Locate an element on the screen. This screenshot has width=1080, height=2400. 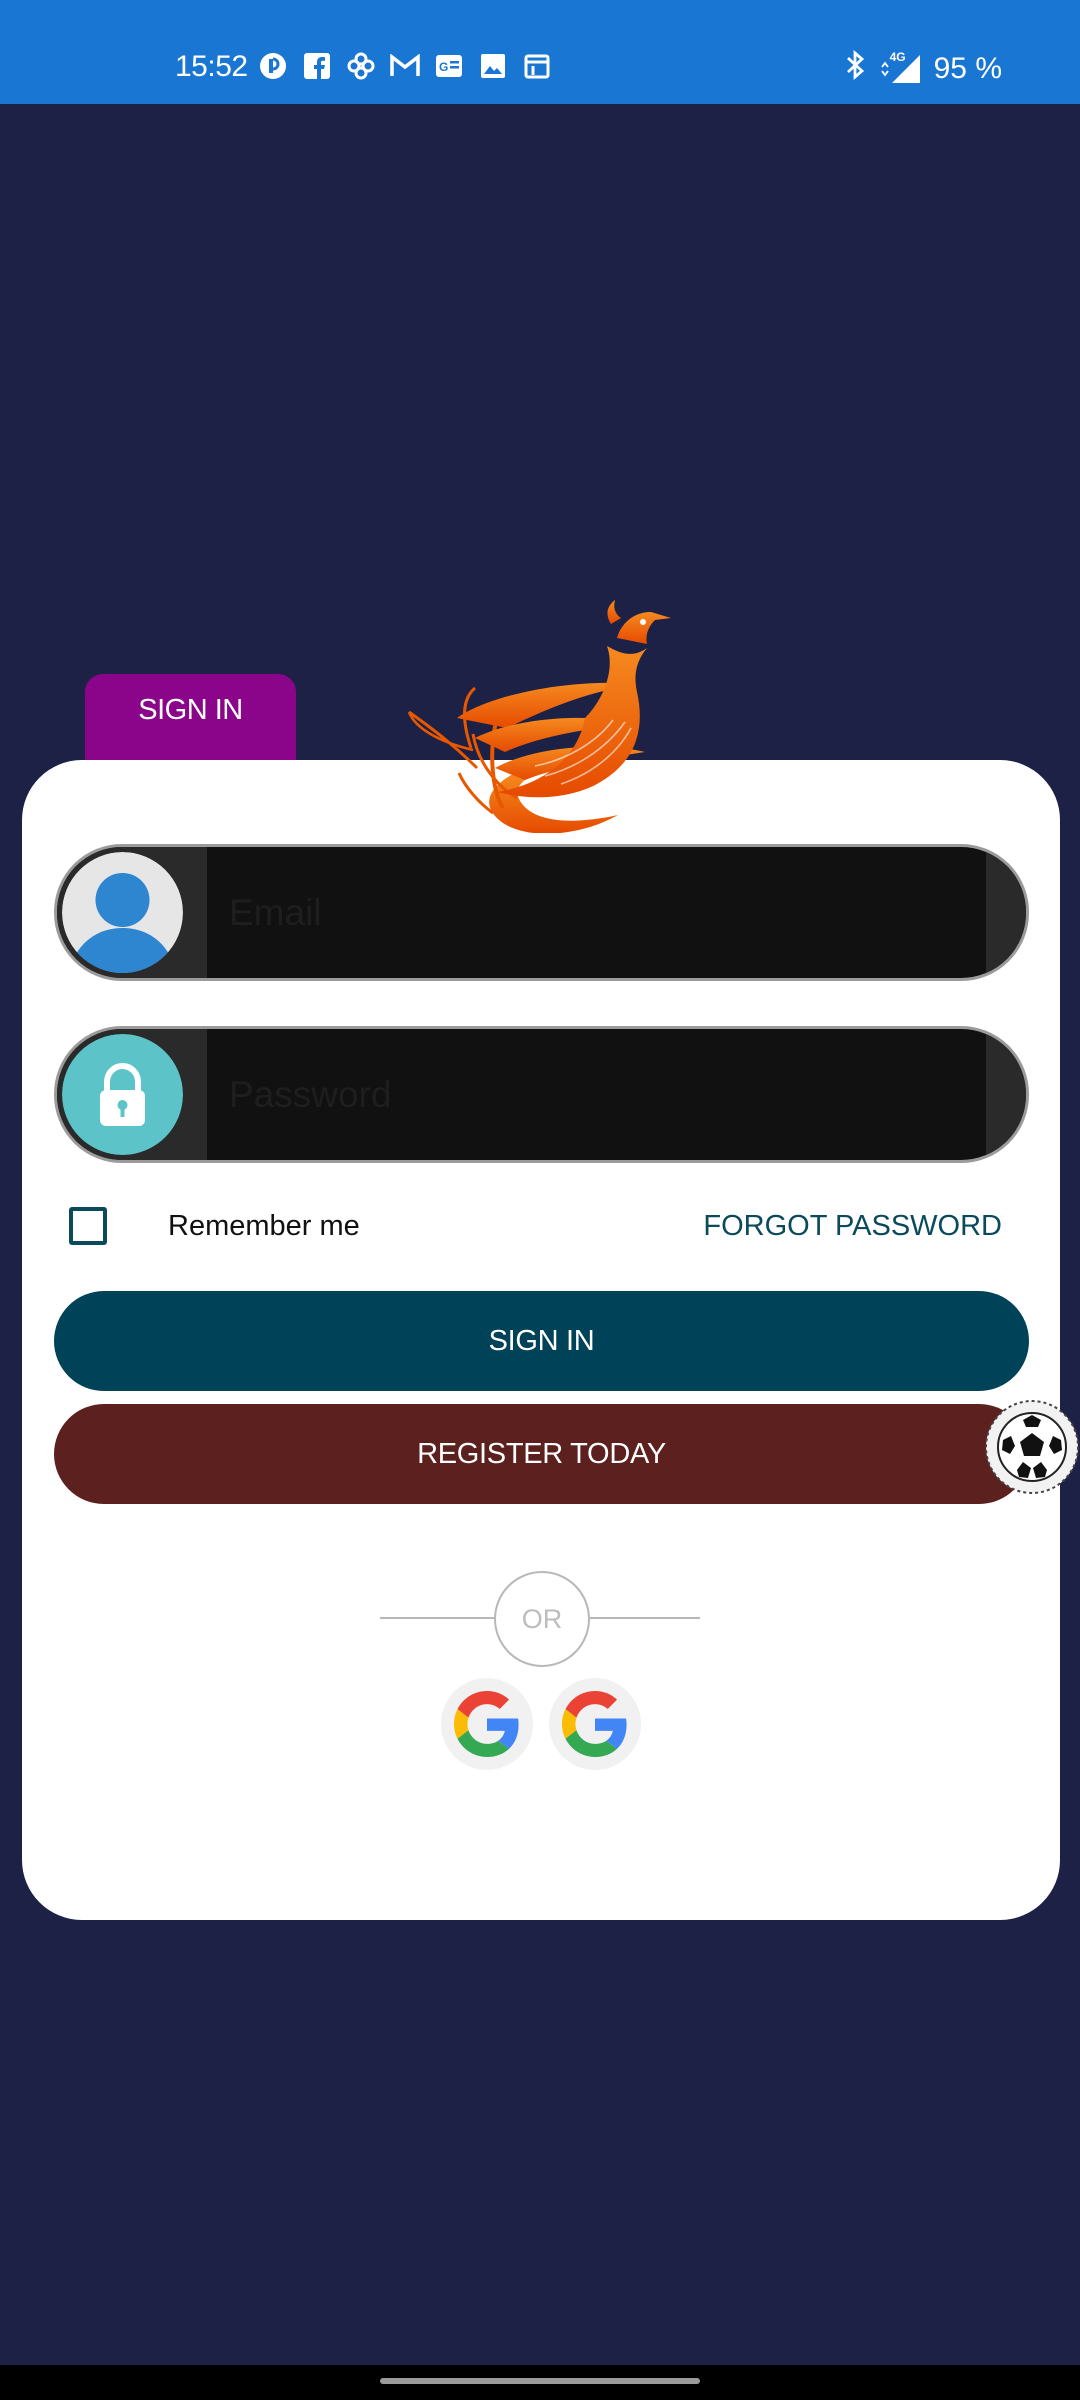
pinwheel-icon is located at coordinates (361, 66).